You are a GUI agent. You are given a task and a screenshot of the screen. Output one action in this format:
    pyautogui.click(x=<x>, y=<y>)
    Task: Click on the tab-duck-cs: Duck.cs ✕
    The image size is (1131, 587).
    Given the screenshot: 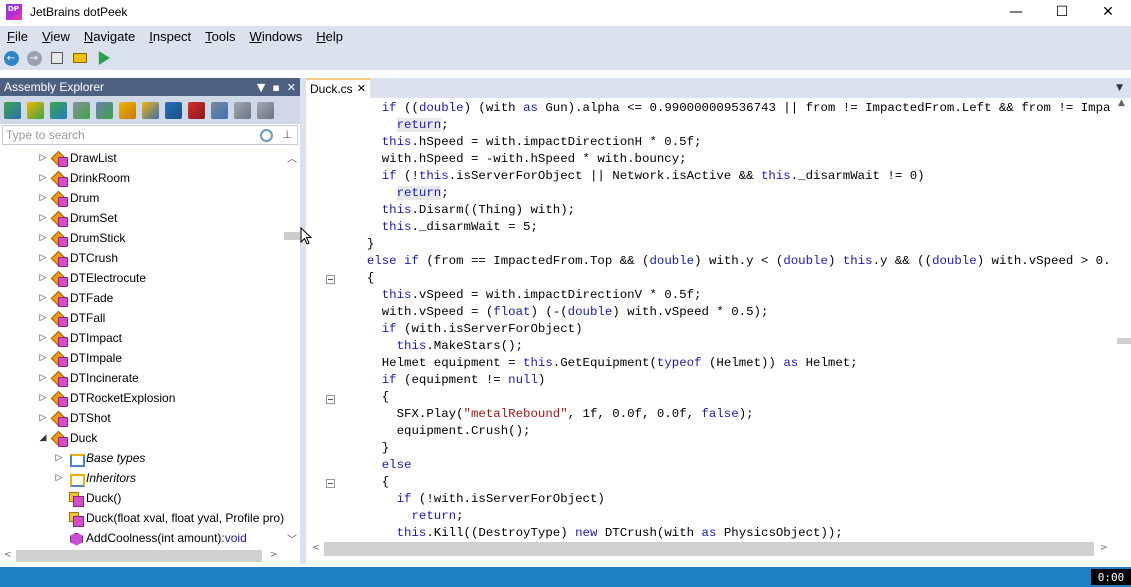 What is the action you would take?
    pyautogui.click(x=338, y=88)
    